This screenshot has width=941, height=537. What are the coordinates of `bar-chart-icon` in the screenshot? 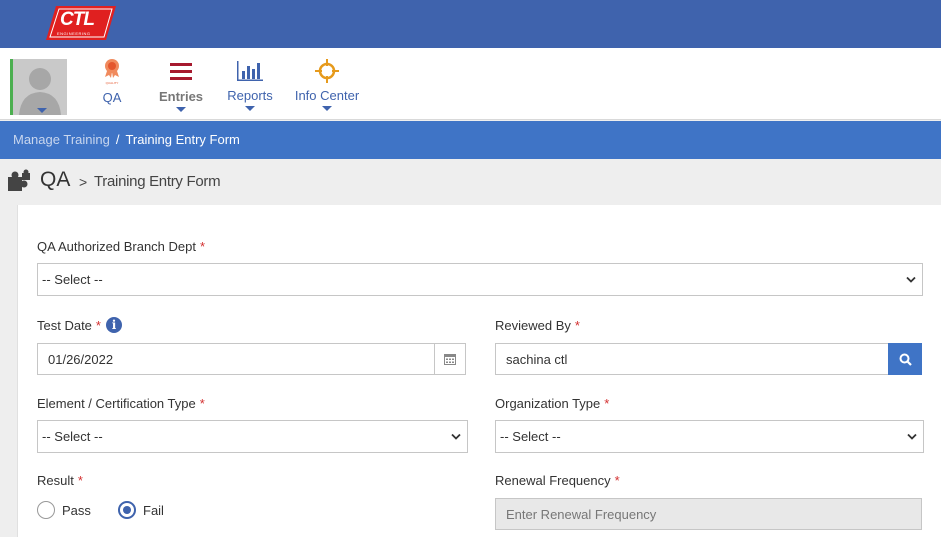 It's located at (250, 71).